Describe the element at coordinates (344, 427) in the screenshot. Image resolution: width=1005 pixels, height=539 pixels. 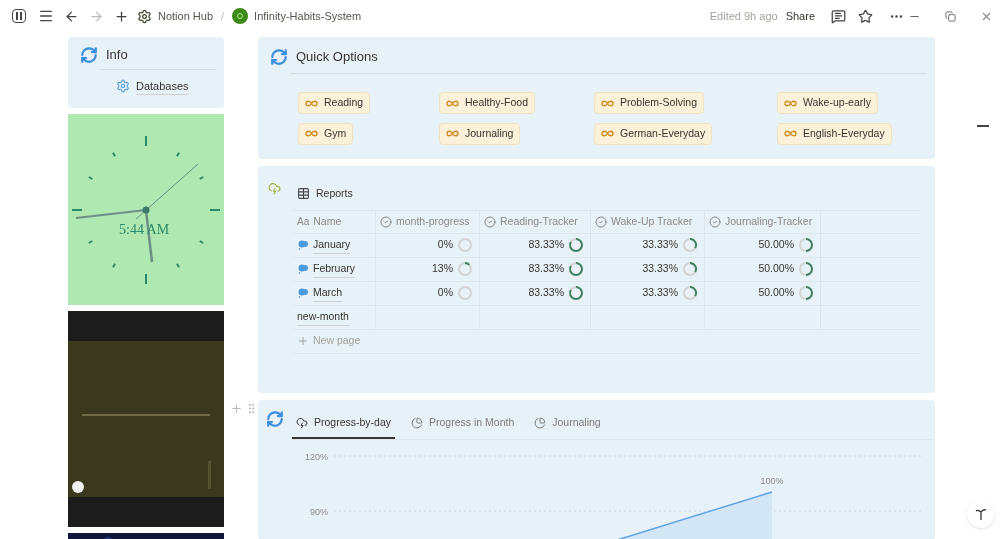
I see `view-tab: Progress-by-day` at that location.